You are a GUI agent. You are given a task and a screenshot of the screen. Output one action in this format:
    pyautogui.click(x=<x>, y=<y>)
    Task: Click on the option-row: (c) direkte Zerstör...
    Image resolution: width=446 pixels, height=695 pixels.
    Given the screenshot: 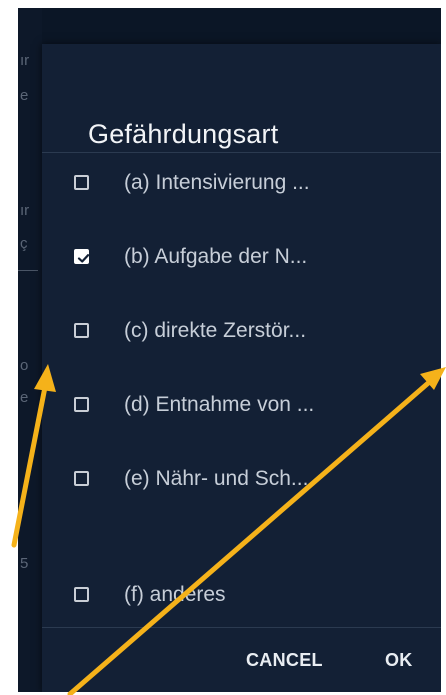 What is the action you would take?
    pyautogui.click(x=241, y=331)
    